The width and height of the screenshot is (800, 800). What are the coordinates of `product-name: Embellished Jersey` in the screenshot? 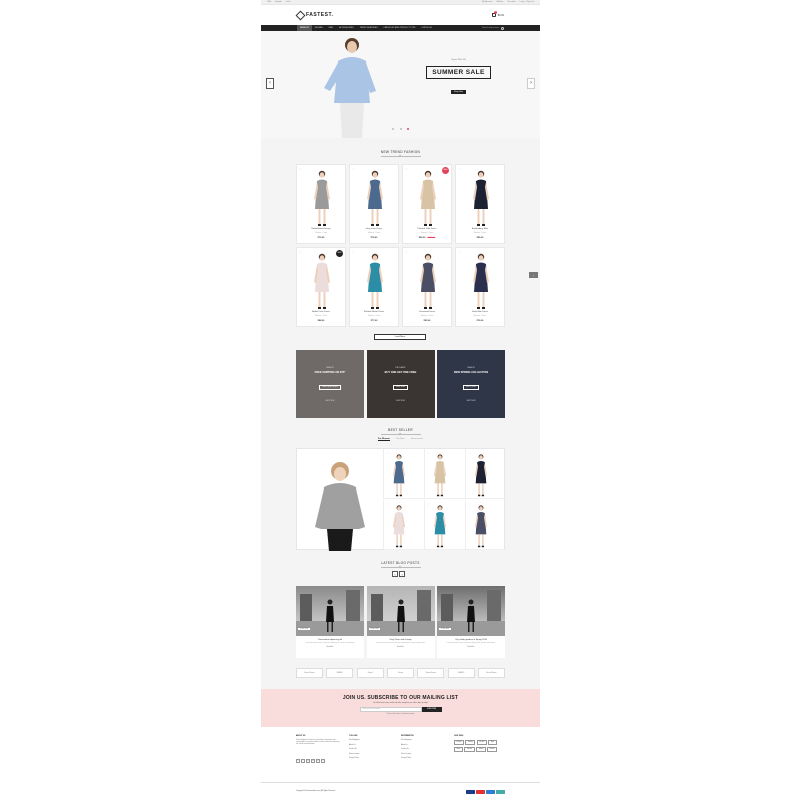 It's located at (321, 229).